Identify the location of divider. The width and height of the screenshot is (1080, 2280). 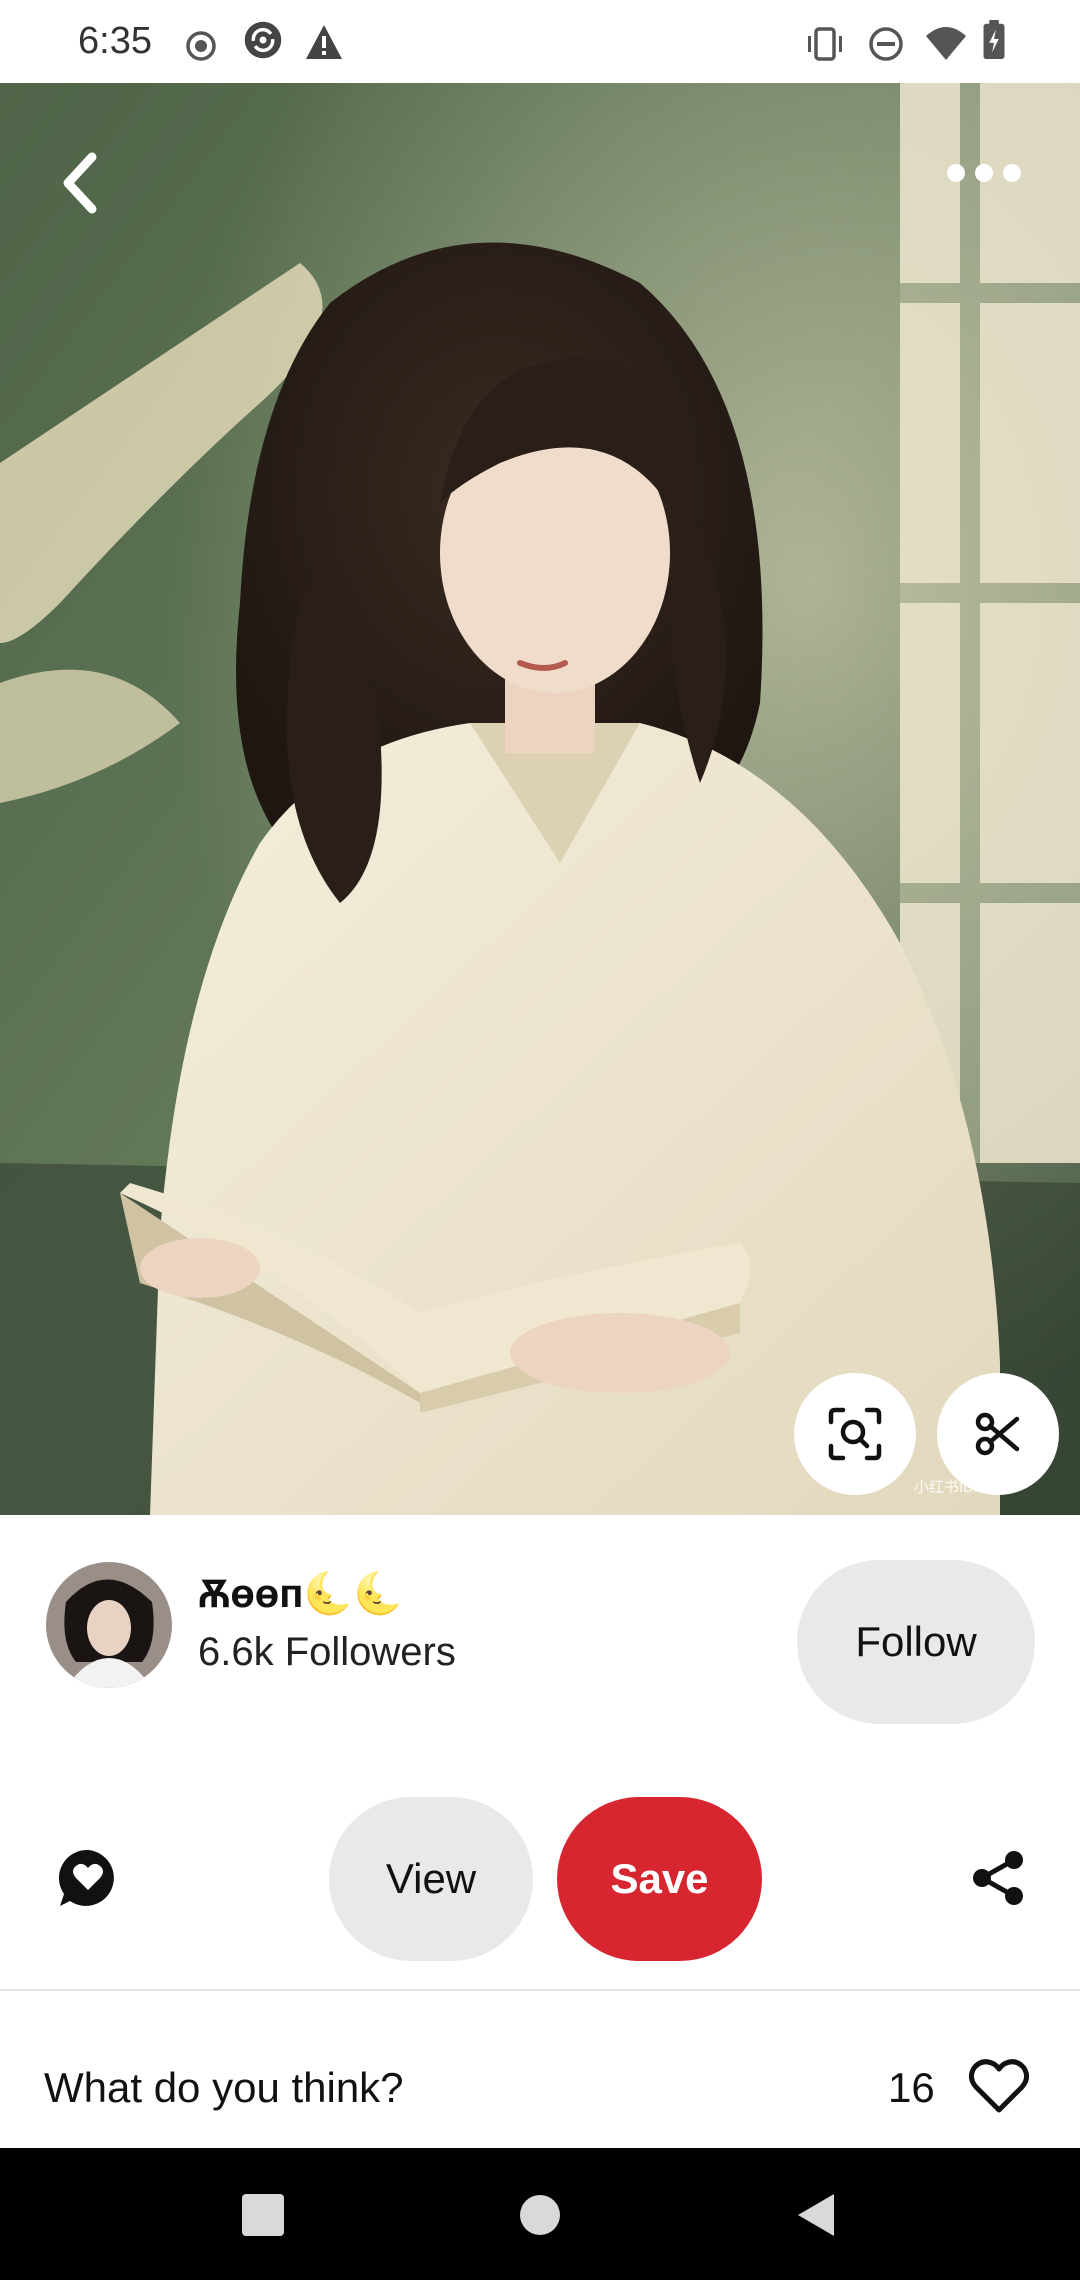
(540, 1990).